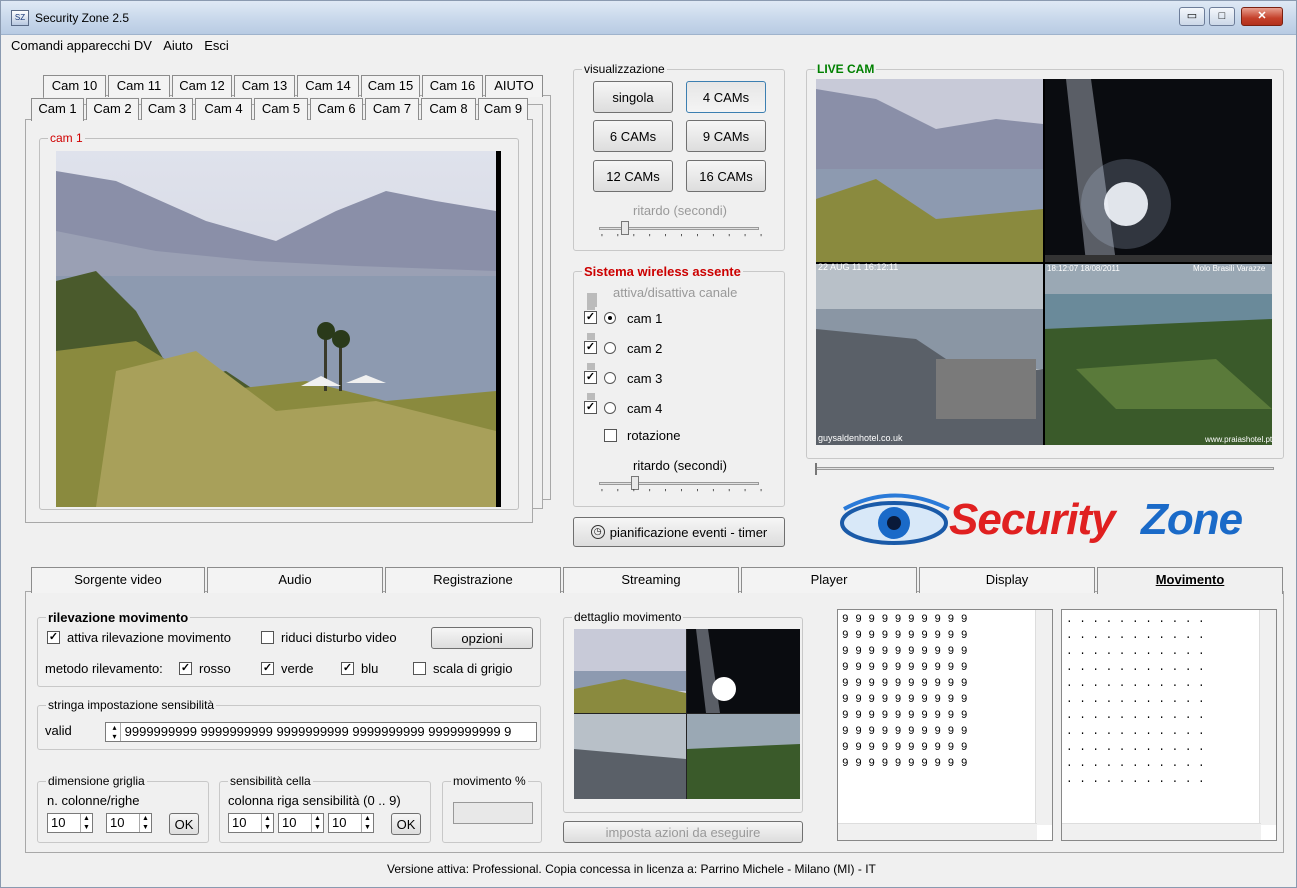 This screenshot has width=1297, height=888. Describe the element at coordinates (679, 483) in the screenshot. I see `wireless-delay-slider` at that location.